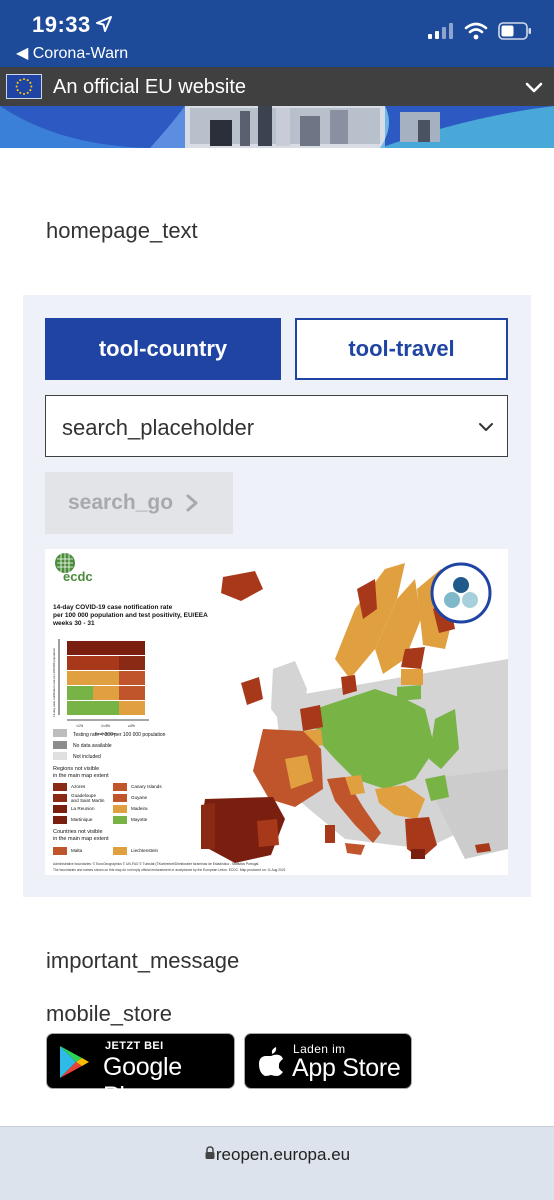  Describe the element at coordinates (283, 1154) in the screenshot. I see `url-text: reopen.europa.eu` at that location.